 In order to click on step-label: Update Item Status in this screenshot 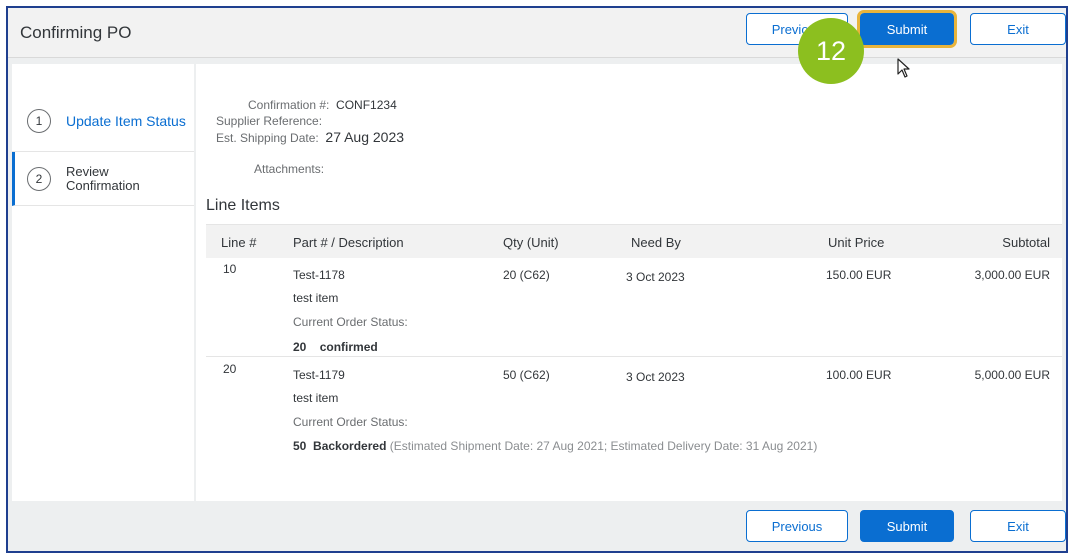, I will do `click(126, 120)`.